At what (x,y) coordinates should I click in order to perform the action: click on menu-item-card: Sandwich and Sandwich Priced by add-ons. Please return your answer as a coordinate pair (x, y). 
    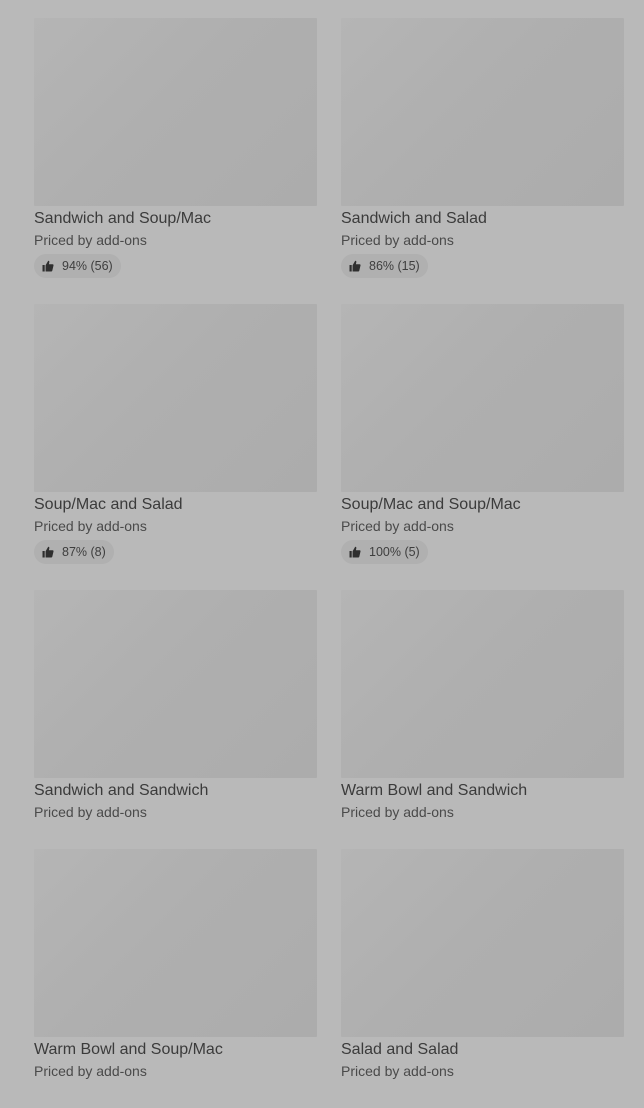
    Looking at the image, I should click on (175, 719).